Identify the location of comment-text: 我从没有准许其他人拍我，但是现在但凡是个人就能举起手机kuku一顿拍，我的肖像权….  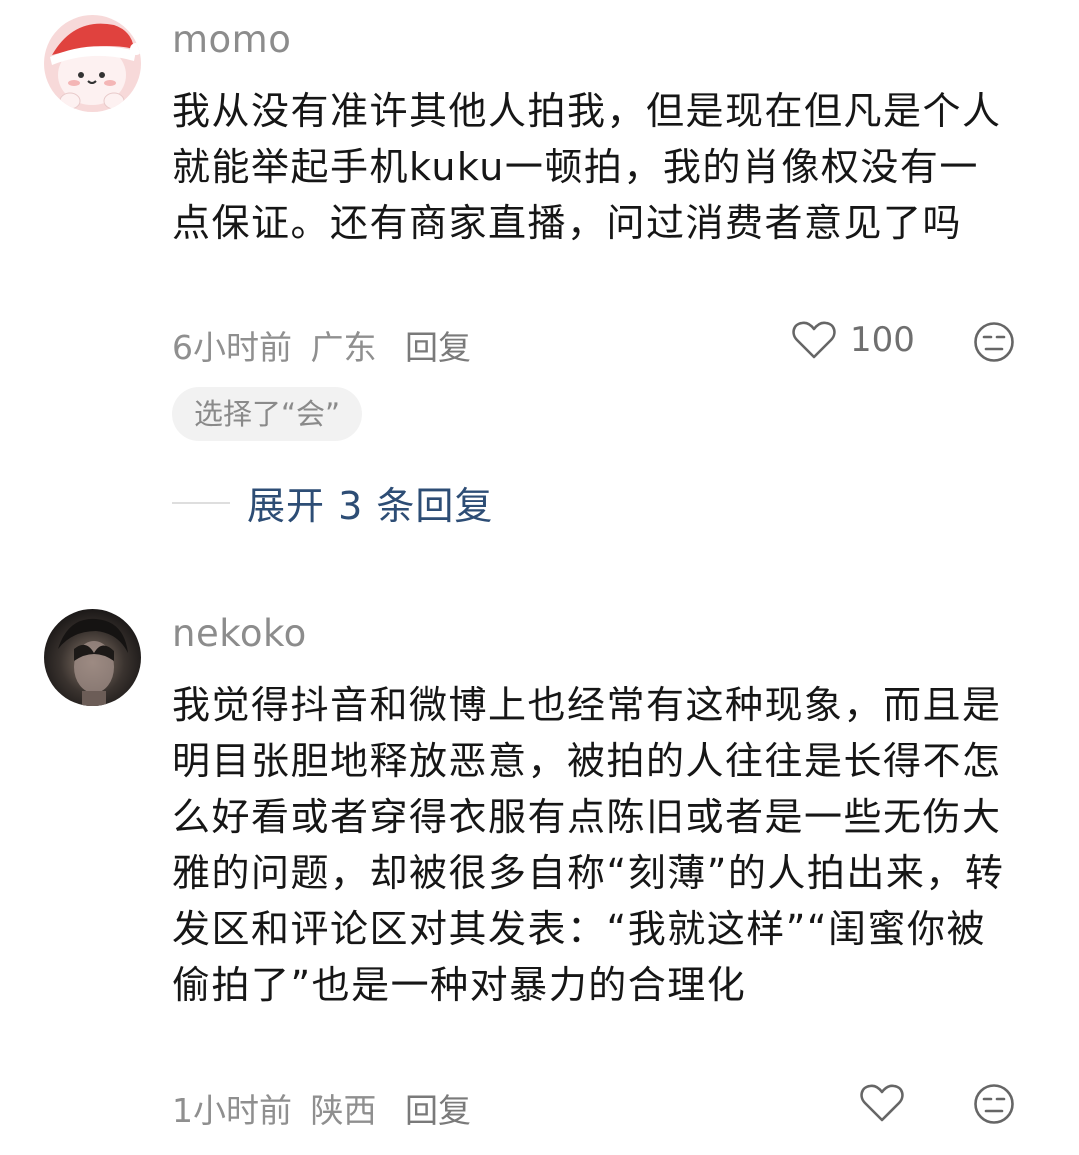
(587, 167).